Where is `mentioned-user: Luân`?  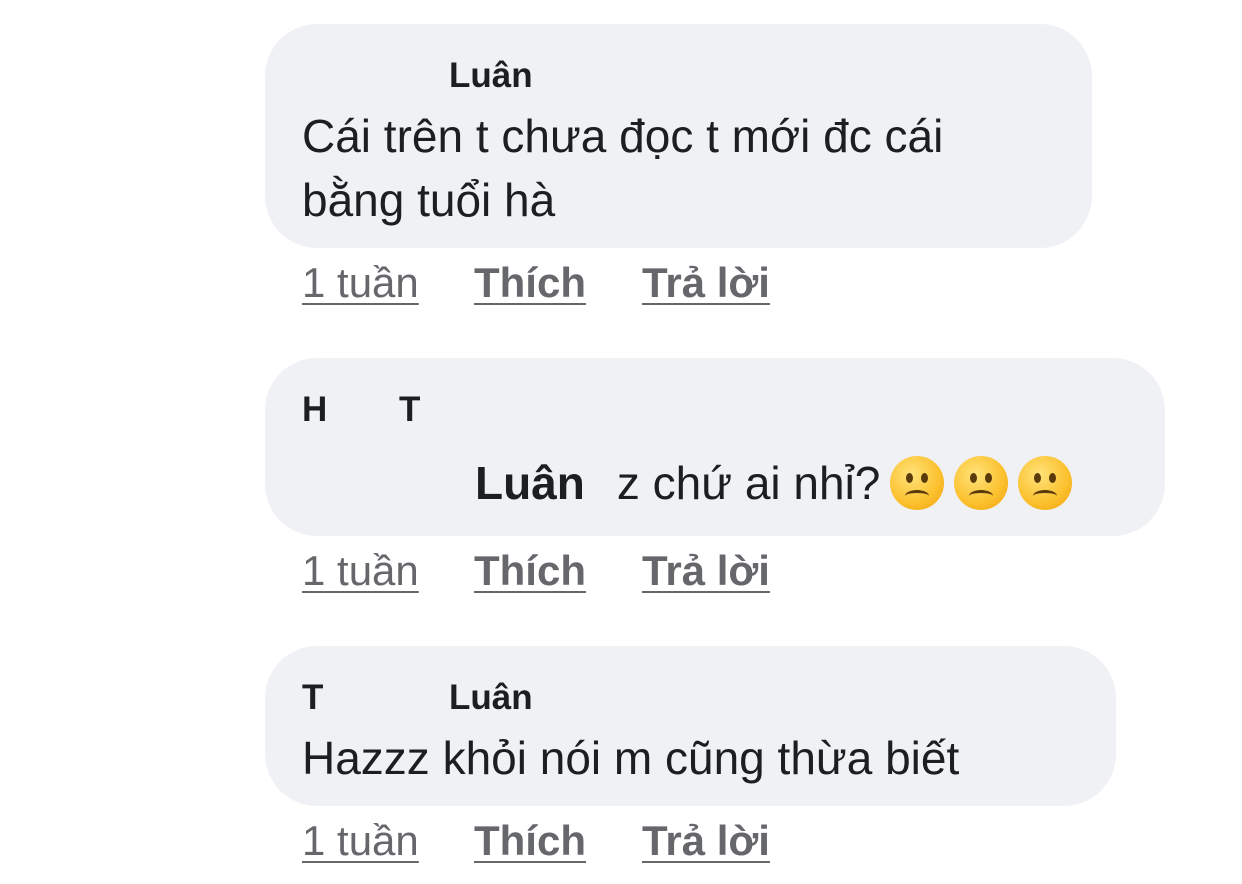 mentioned-user: Luân is located at coordinates (530, 483).